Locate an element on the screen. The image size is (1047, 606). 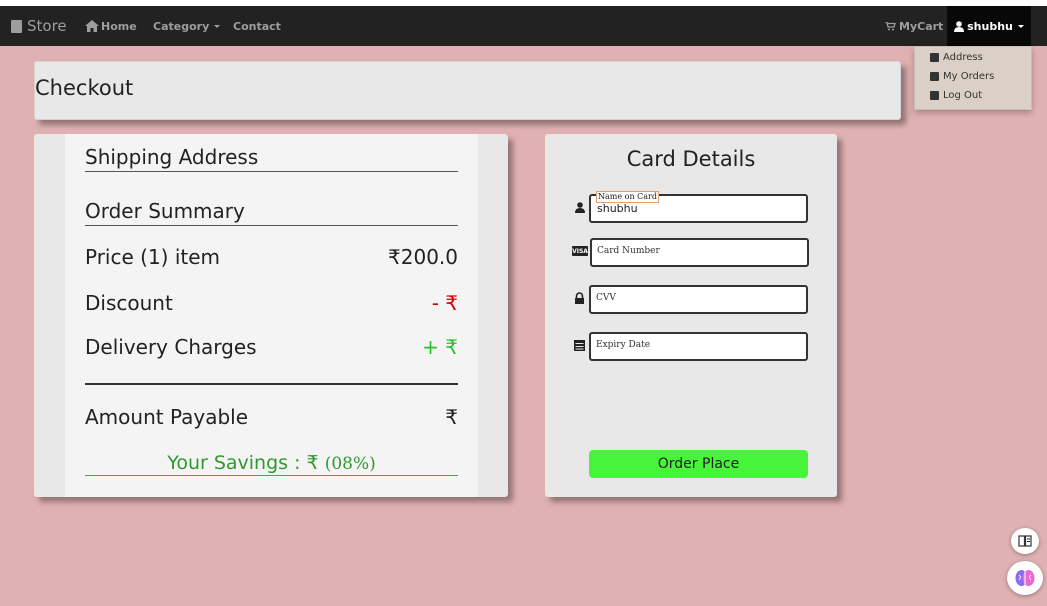
nav-category-dropdown: Category is located at coordinates (187, 26).